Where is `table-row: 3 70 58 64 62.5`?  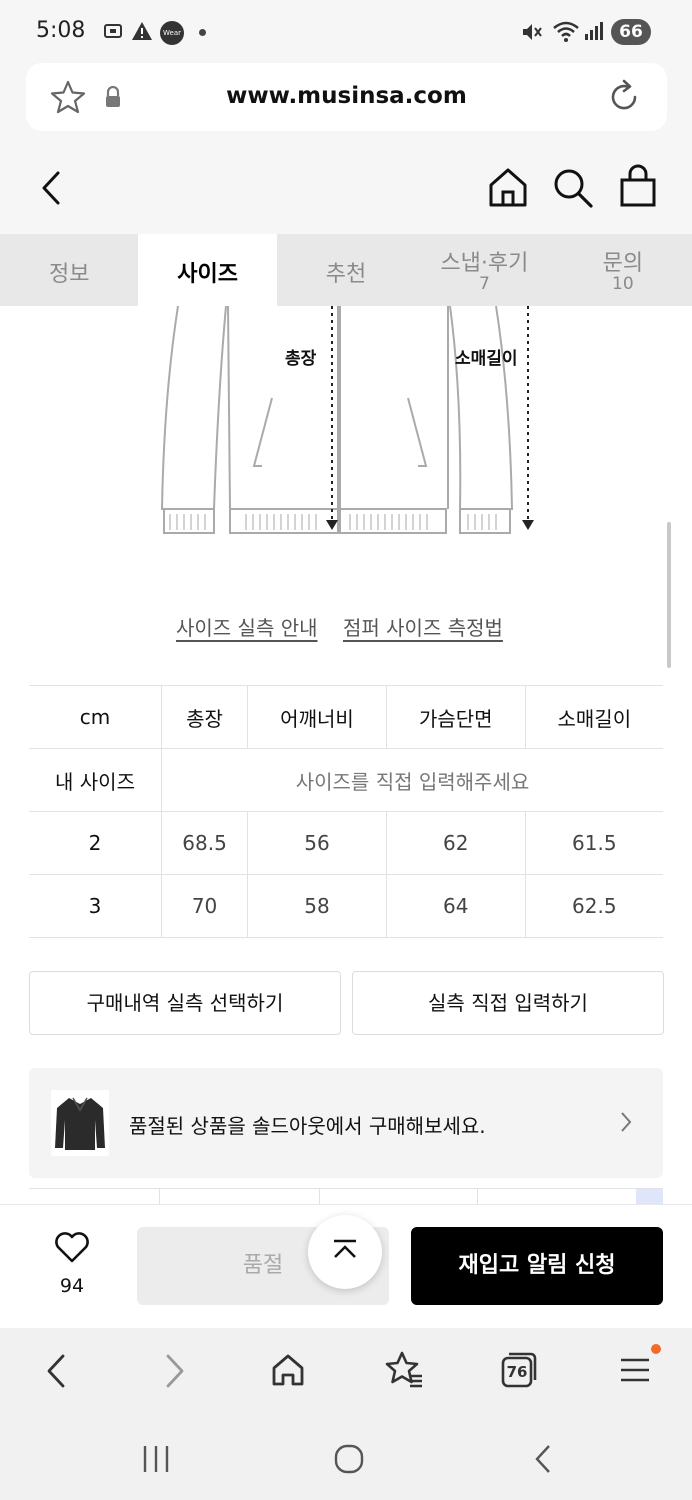
table-row: 3 70 58 64 62.5 is located at coordinates (346, 906).